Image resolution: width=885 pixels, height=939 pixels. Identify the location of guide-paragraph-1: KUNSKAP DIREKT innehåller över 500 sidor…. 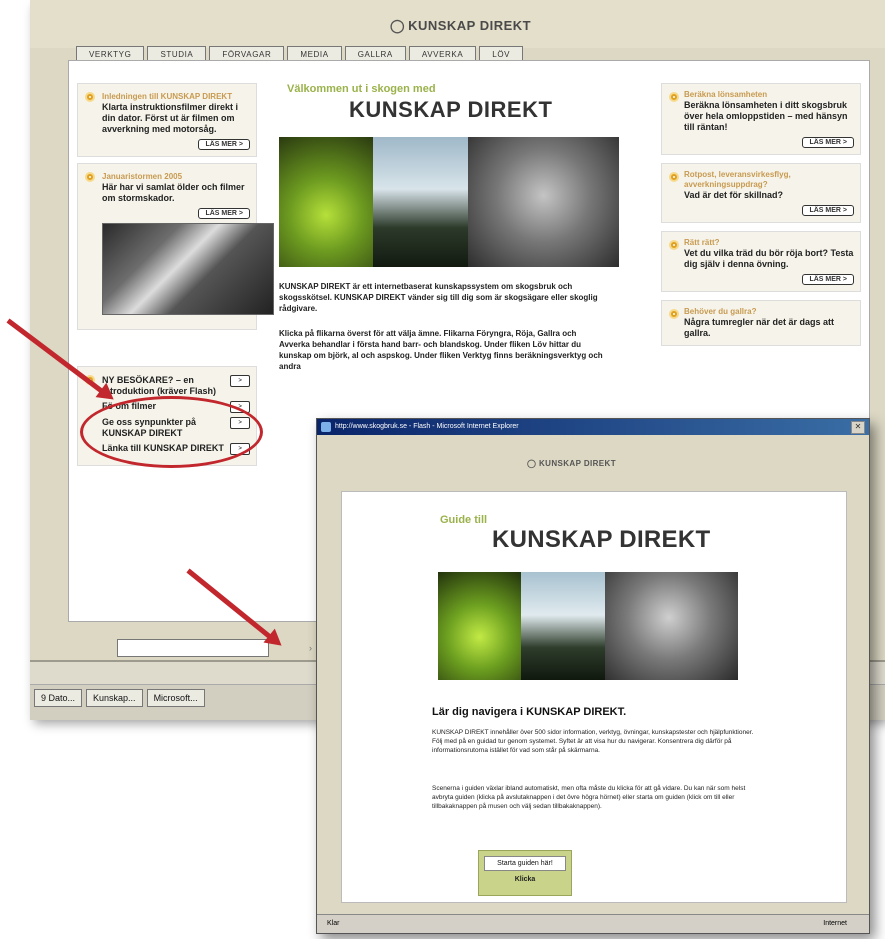
(593, 741).